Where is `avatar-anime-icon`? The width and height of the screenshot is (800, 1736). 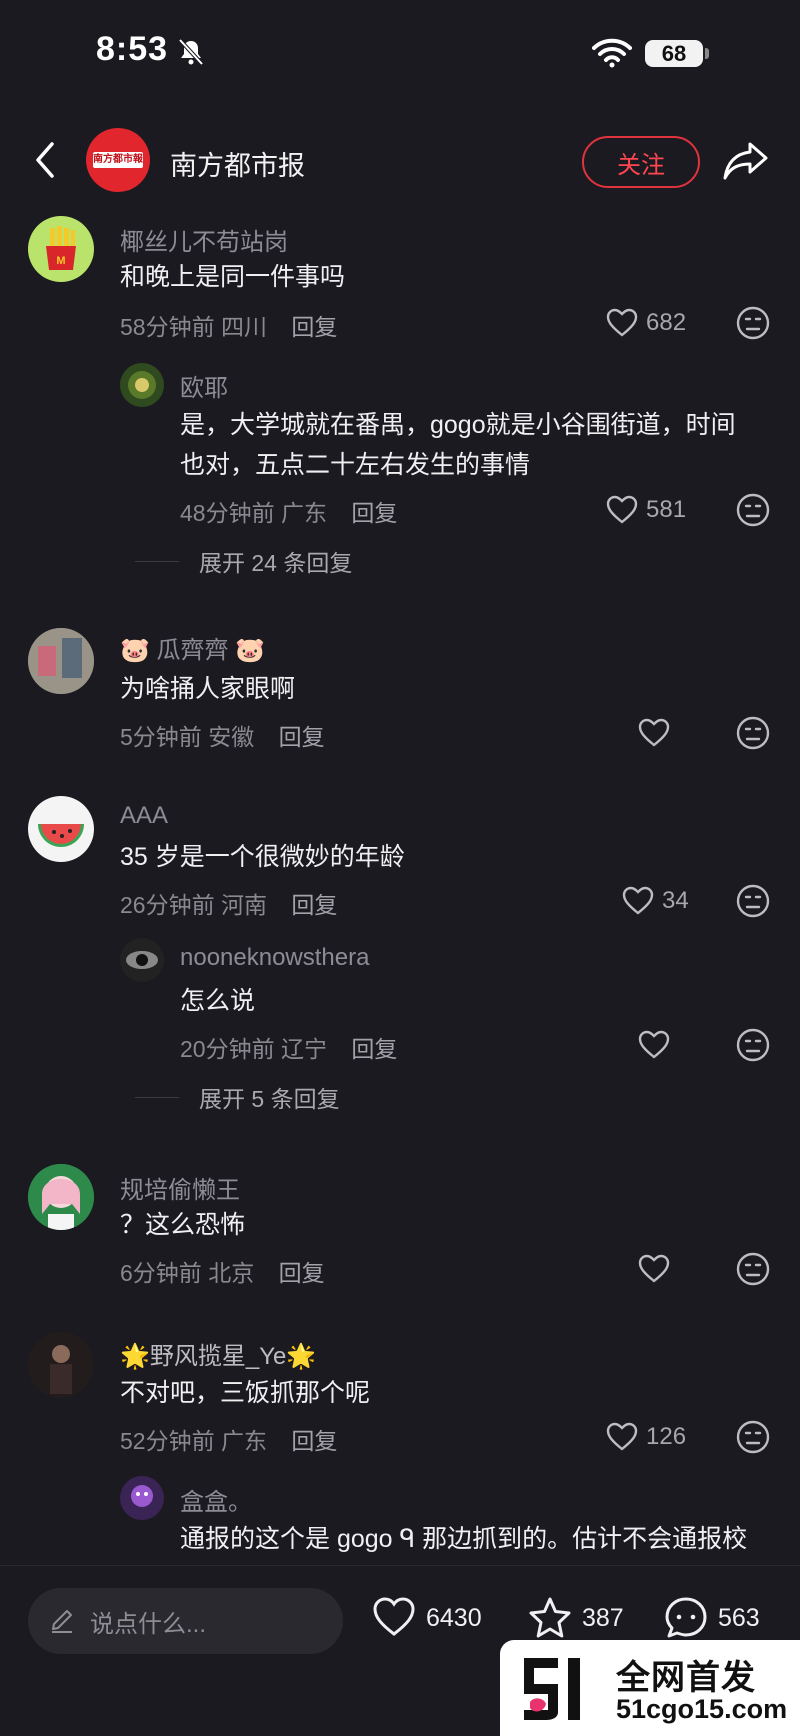
avatar-anime-icon is located at coordinates (61, 1197).